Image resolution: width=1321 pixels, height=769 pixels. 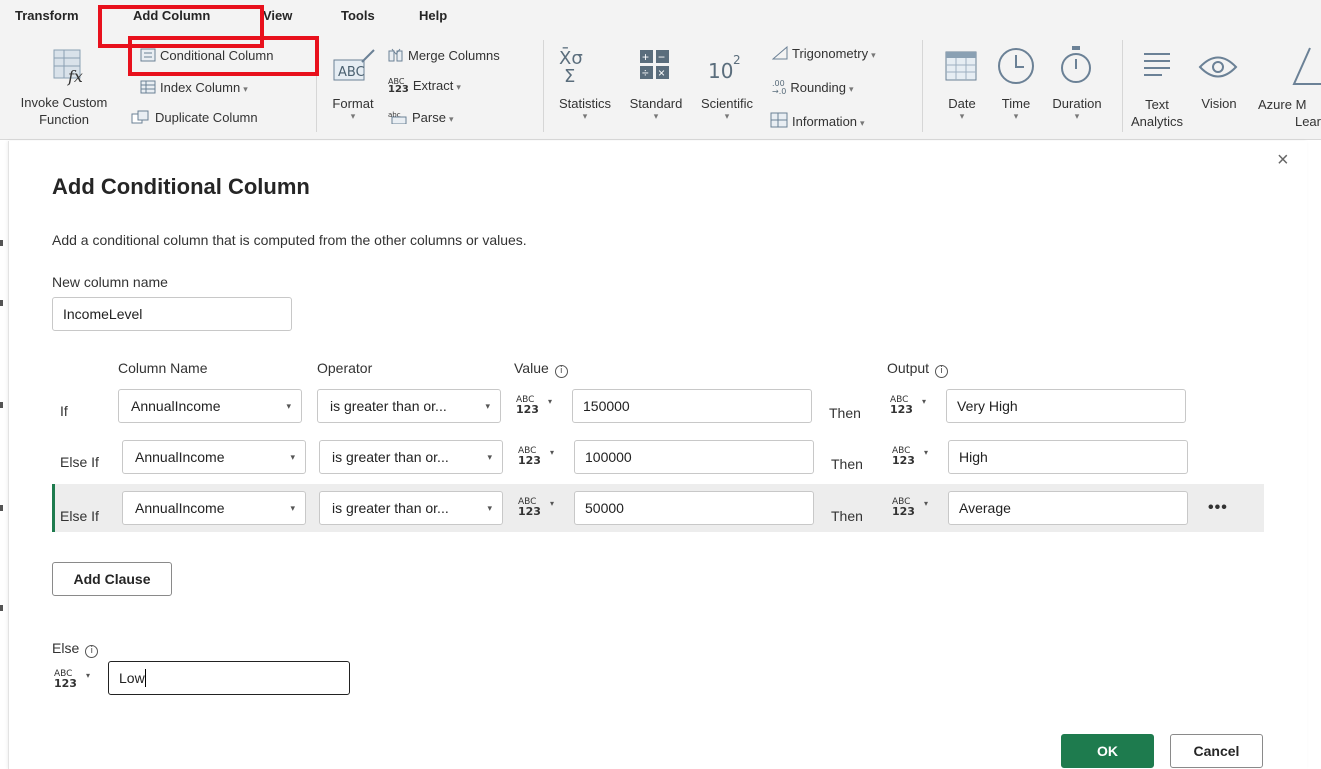 I want to click on duplicate-column-button: Duplicate Column, so click(x=194, y=117).